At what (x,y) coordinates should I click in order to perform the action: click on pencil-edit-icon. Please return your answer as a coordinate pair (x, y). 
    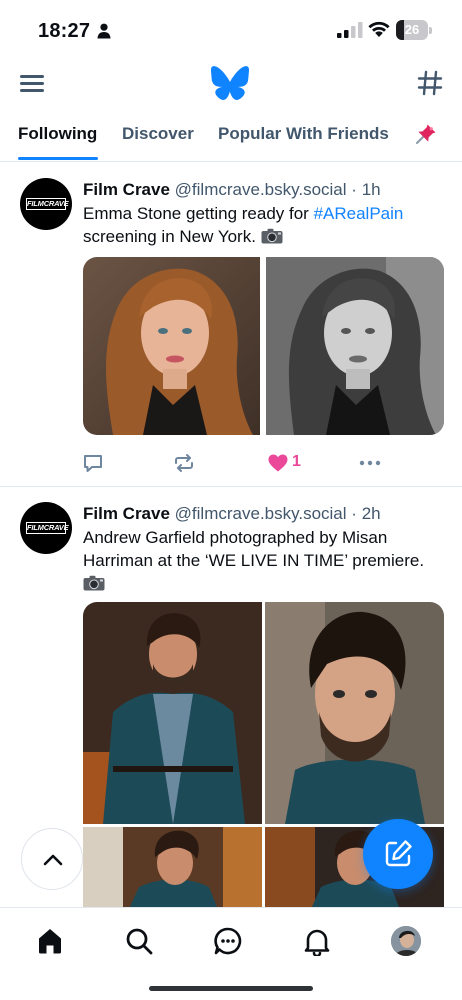
    Looking at the image, I should click on (398, 853).